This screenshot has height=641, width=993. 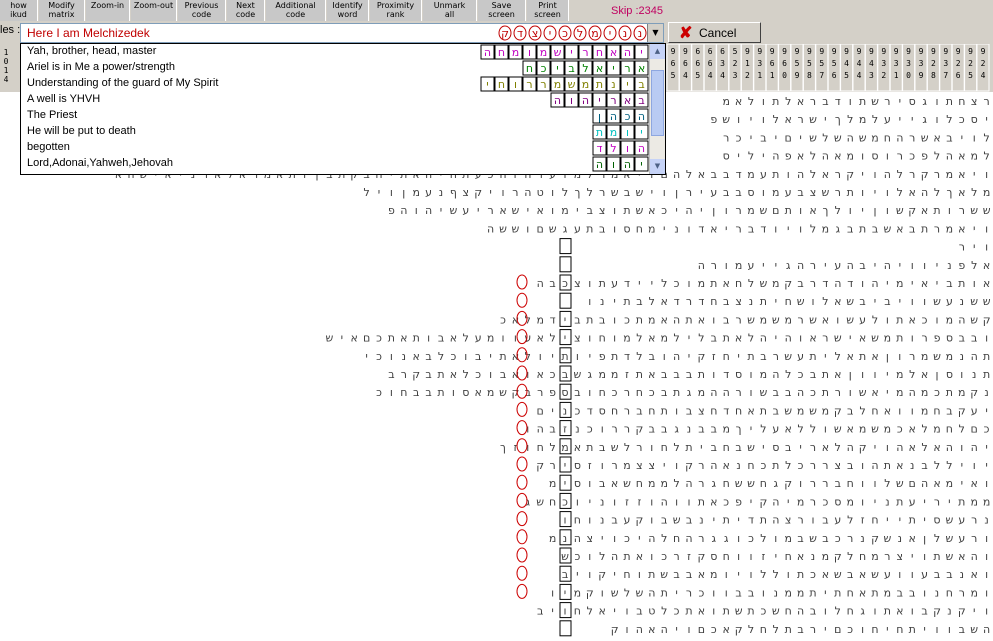 What do you see at coordinates (657, 103) in the screenshot?
I see `scroll-thumb` at bounding box center [657, 103].